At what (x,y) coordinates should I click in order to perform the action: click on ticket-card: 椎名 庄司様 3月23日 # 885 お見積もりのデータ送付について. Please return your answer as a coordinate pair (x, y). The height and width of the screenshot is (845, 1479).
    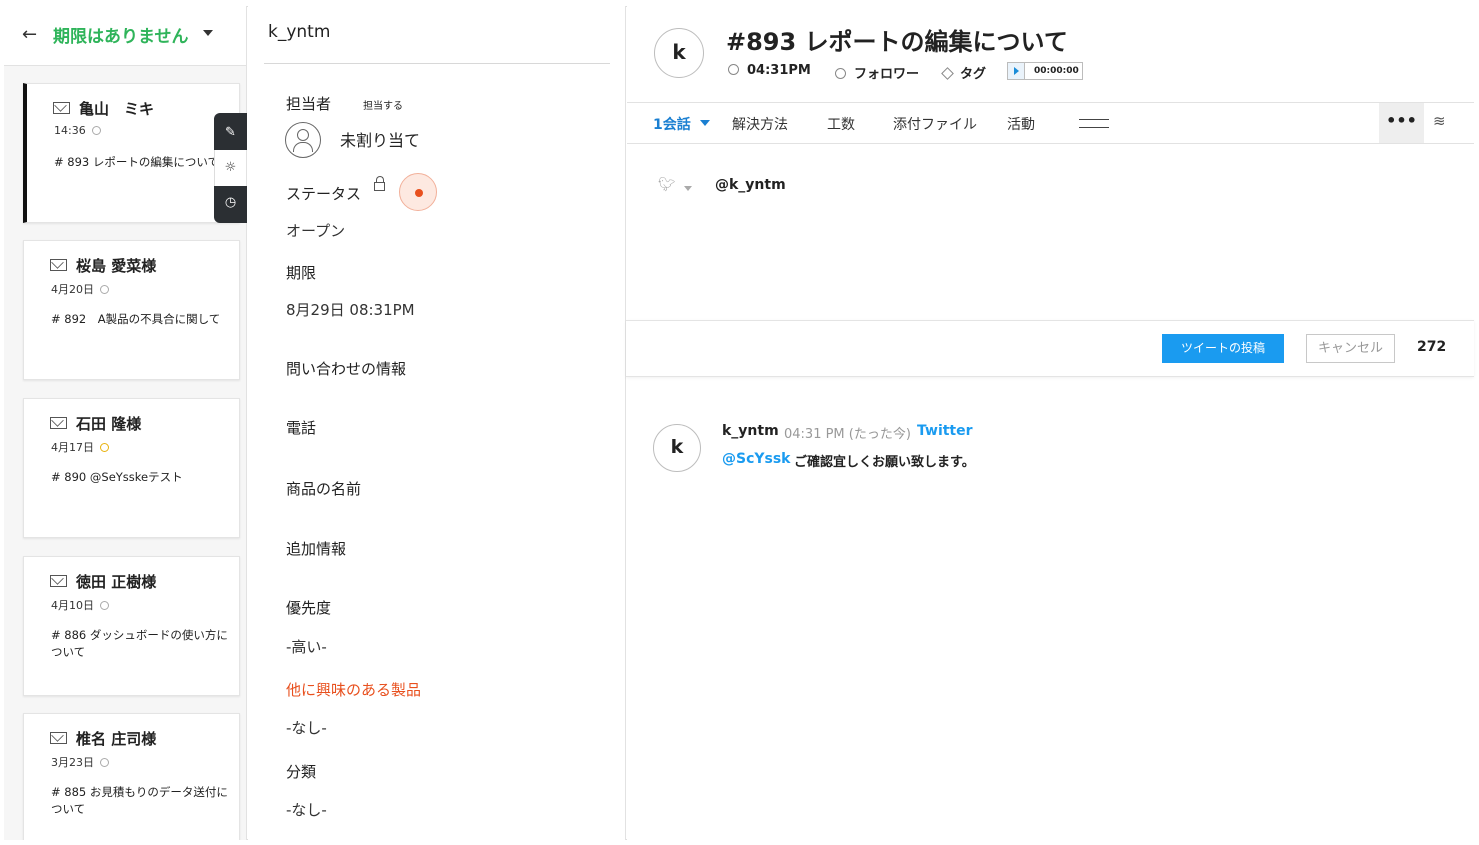
    Looking at the image, I should click on (131, 776).